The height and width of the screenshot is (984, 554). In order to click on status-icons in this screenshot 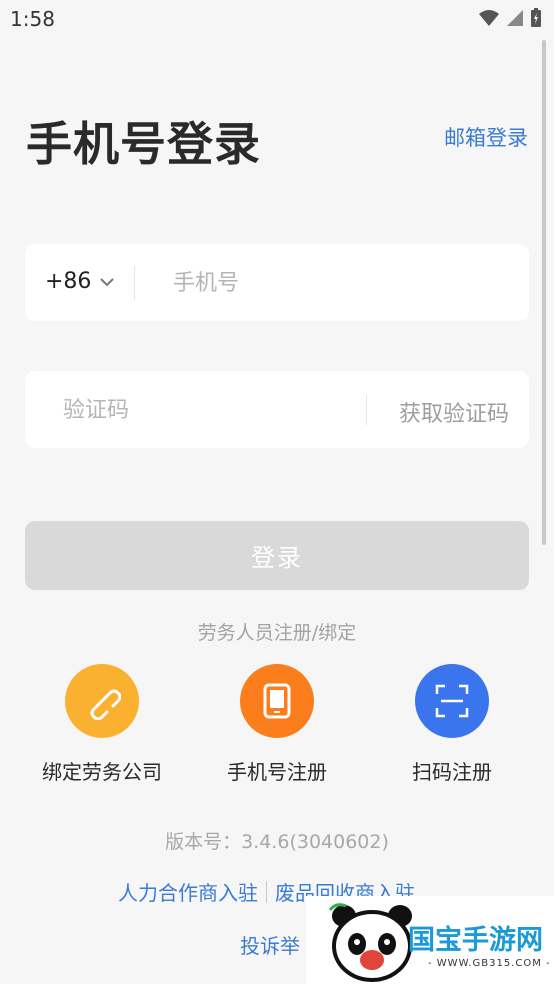, I will do `click(510, 18)`.